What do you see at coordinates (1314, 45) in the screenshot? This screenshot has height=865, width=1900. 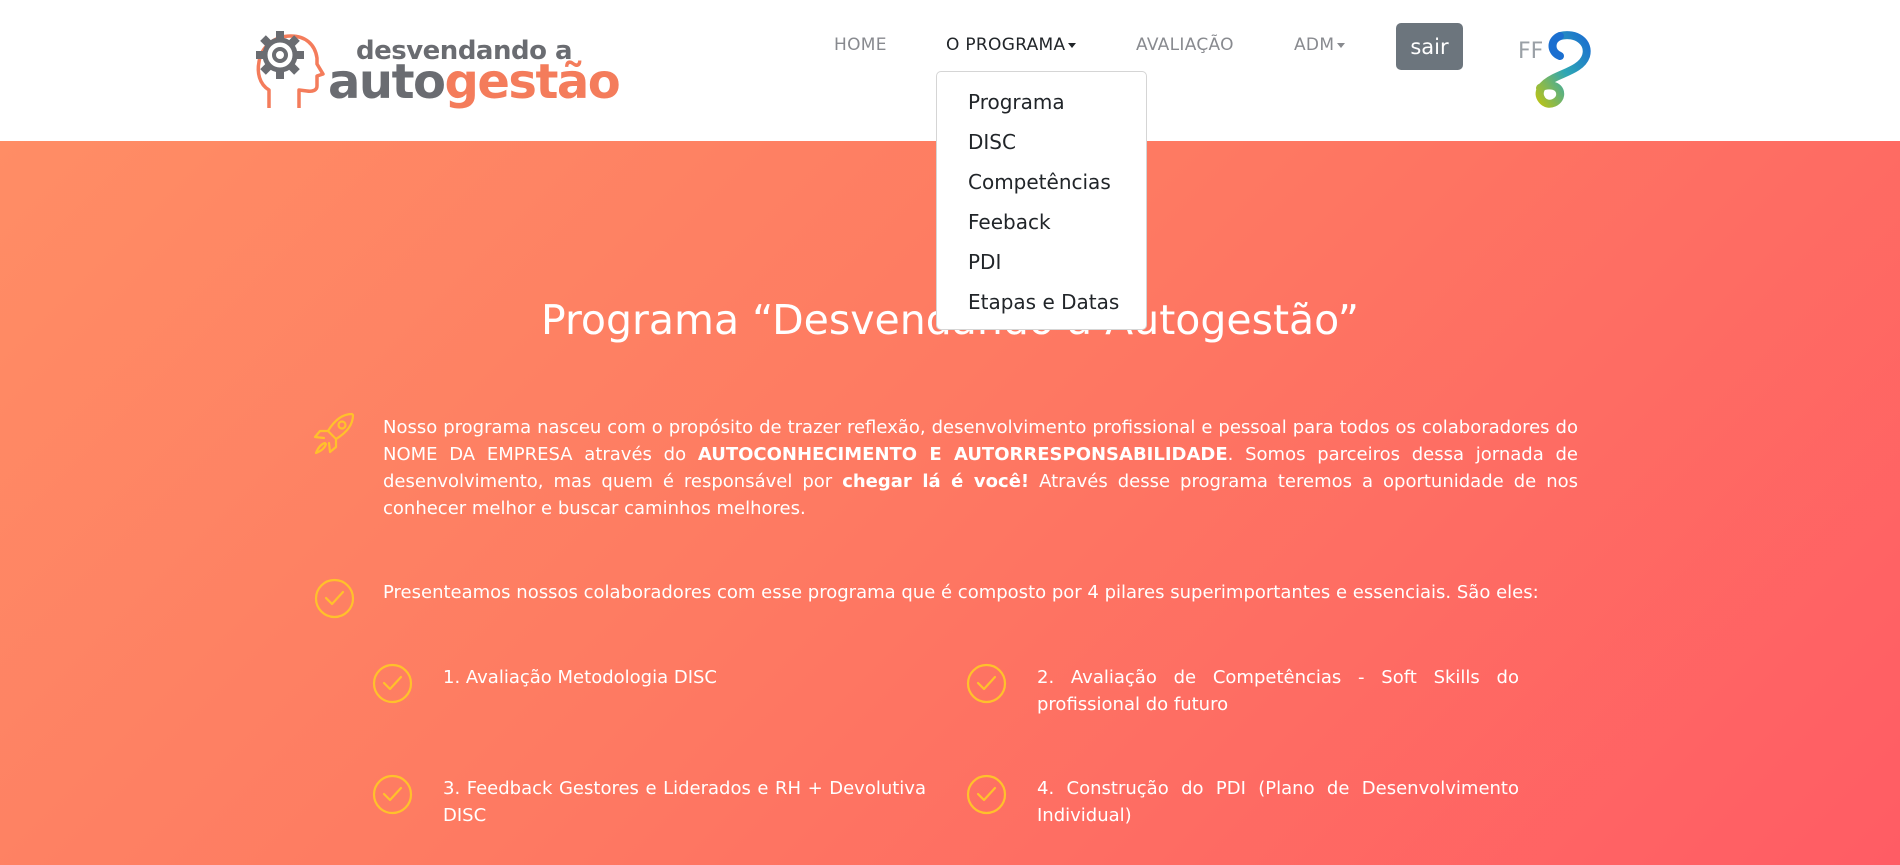 I see `nav-adm-label: ADM` at bounding box center [1314, 45].